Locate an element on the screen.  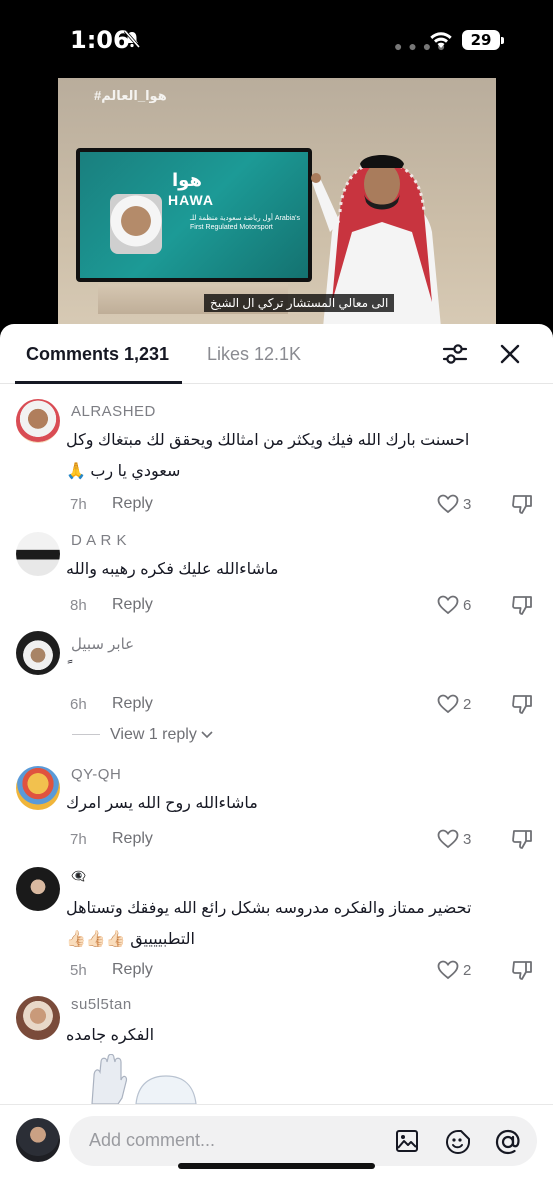
view-replies-button: View 1 reply is located at coordinates (142, 735).